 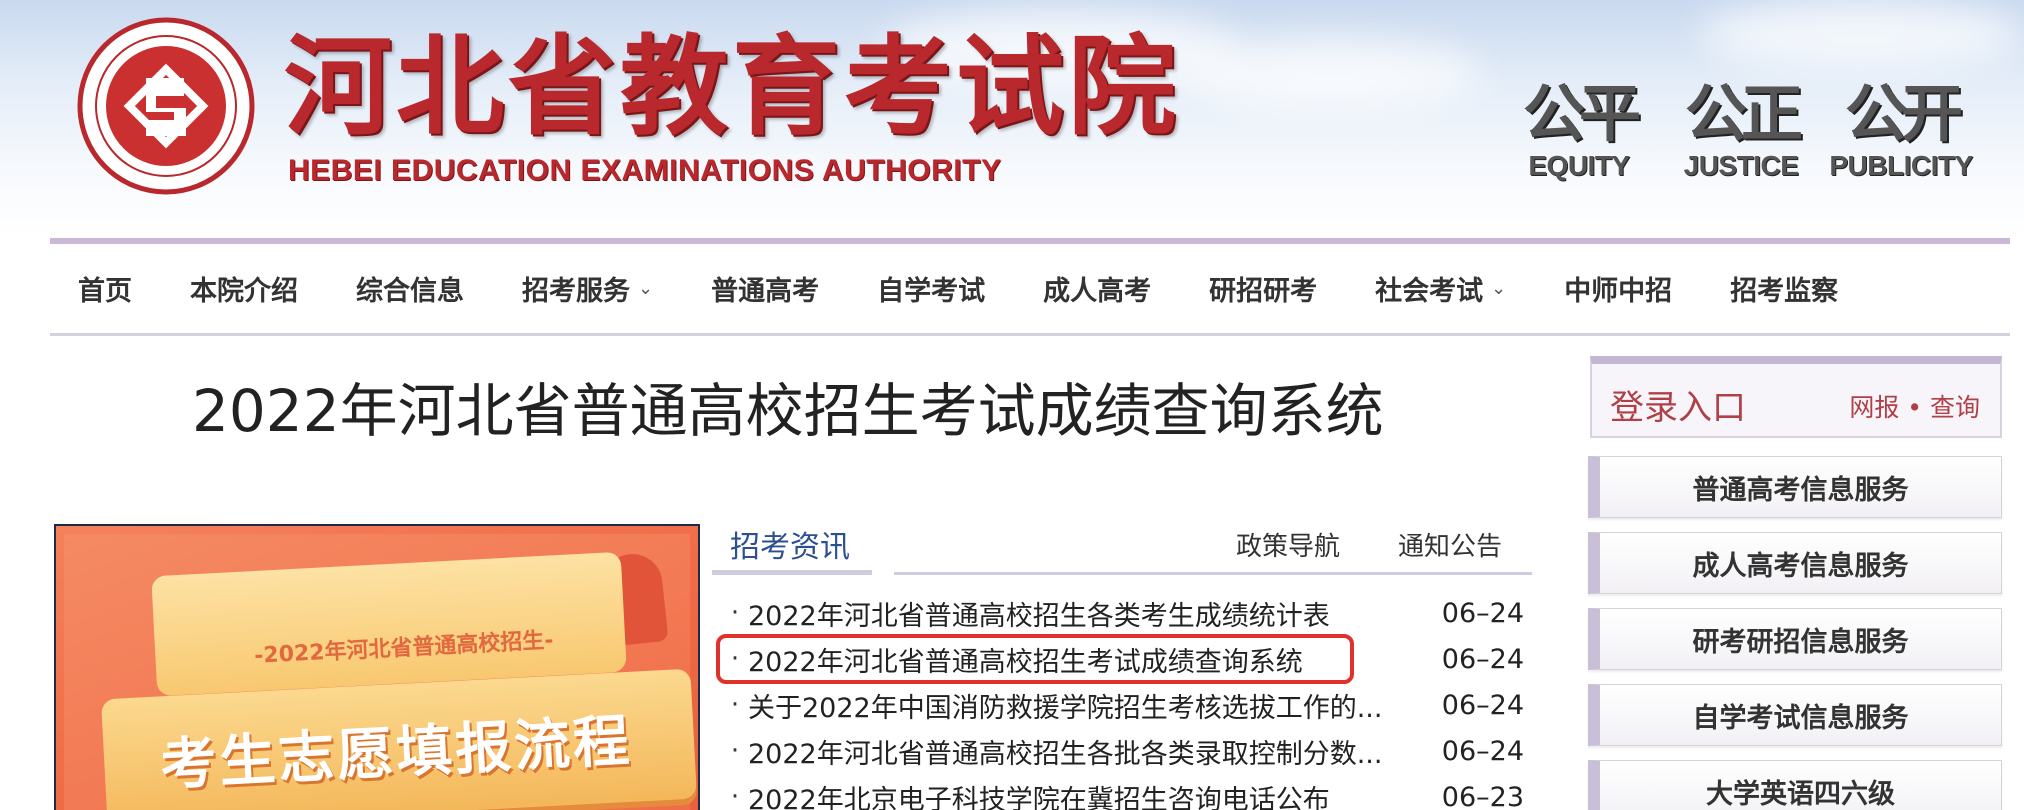 What do you see at coordinates (1581, 113) in the screenshot?
I see `motto-equity-cn: 公平` at bounding box center [1581, 113].